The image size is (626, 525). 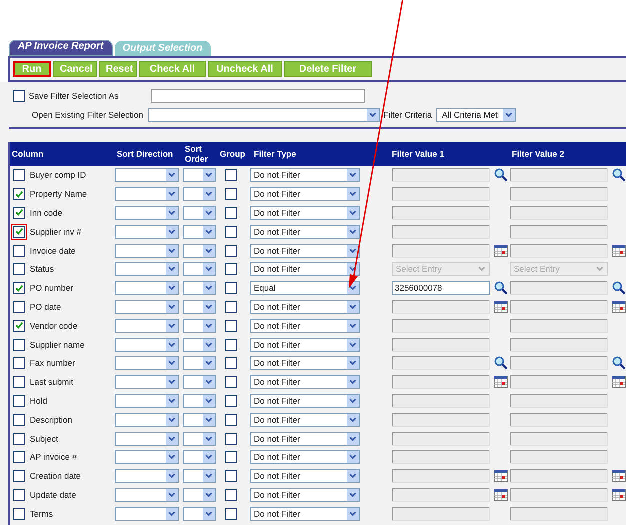 I want to click on select-field: All Criteria Met, so click(x=476, y=115).